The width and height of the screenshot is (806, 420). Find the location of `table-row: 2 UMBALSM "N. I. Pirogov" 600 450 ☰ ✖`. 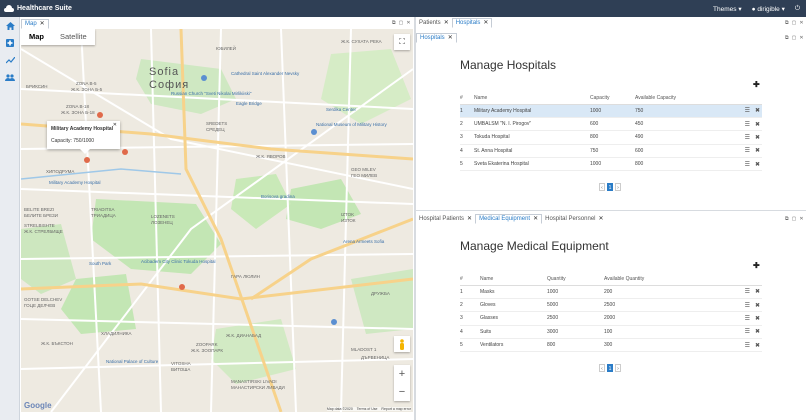

table-row: 2 UMBALSM "N. I. Pirogov" 600 450 ☰ ✖ is located at coordinates (611, 124).